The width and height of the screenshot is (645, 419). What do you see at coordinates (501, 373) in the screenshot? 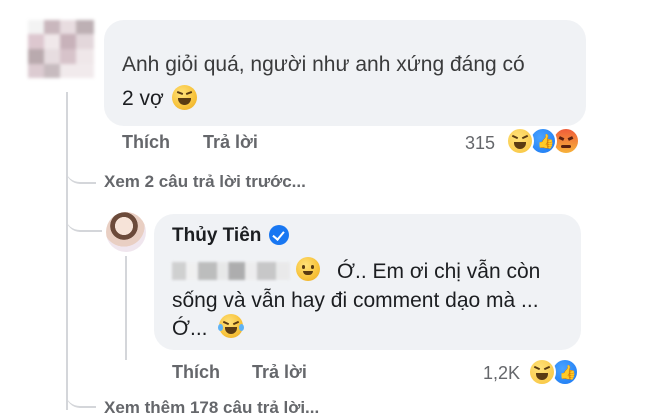
I see `reply-reaction-count: 1,2K` at bounding box center [501, 373].